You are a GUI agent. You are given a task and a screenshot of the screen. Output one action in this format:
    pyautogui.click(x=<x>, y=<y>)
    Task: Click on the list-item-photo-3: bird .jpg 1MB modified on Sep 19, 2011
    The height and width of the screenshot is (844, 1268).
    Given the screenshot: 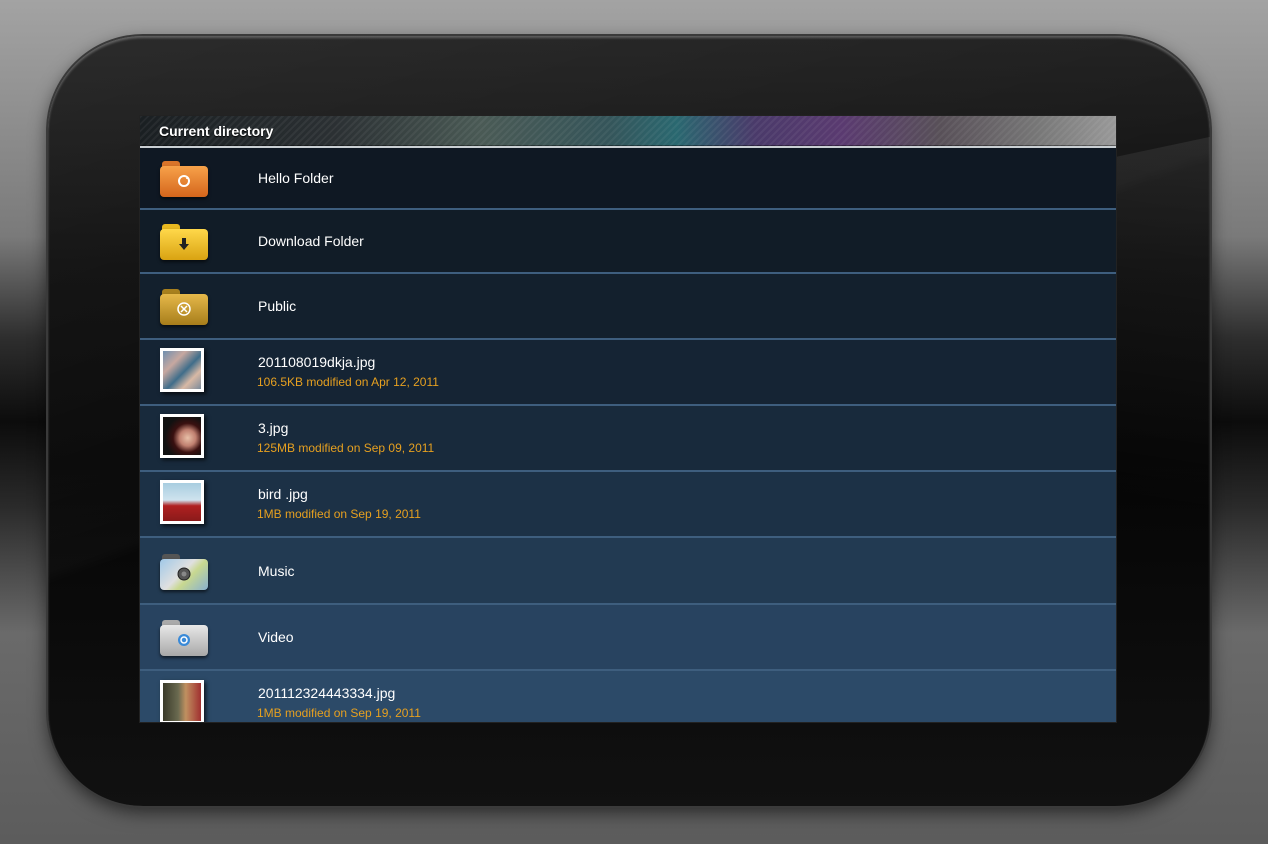 What is the action you would take?
    pyautogui.click(x=628, y=505)
    